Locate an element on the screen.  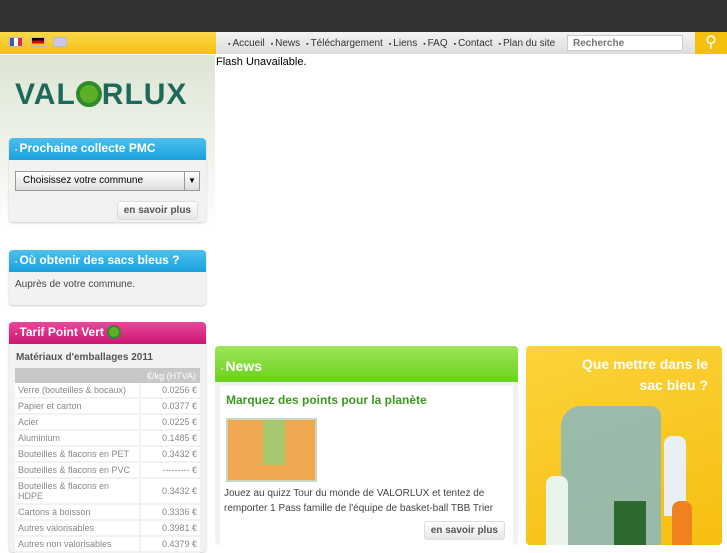
material-name: Acier is located at coordinates (77, 422).